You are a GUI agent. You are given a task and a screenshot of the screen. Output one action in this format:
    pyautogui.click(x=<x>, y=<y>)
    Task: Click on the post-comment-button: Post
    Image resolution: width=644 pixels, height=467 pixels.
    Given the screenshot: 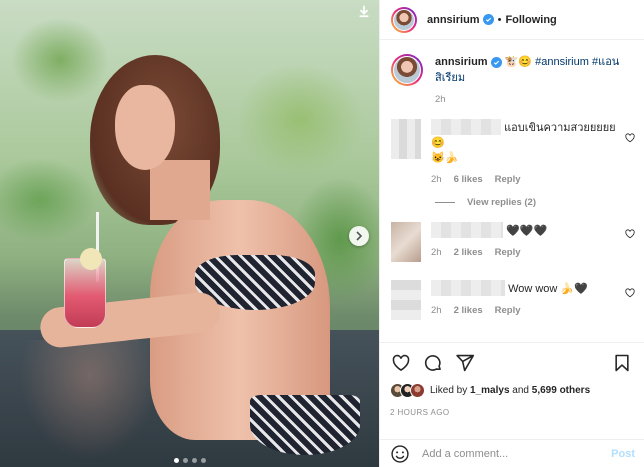 What is the action you would take?
    pyautogui.click(x=623, y=454)
    